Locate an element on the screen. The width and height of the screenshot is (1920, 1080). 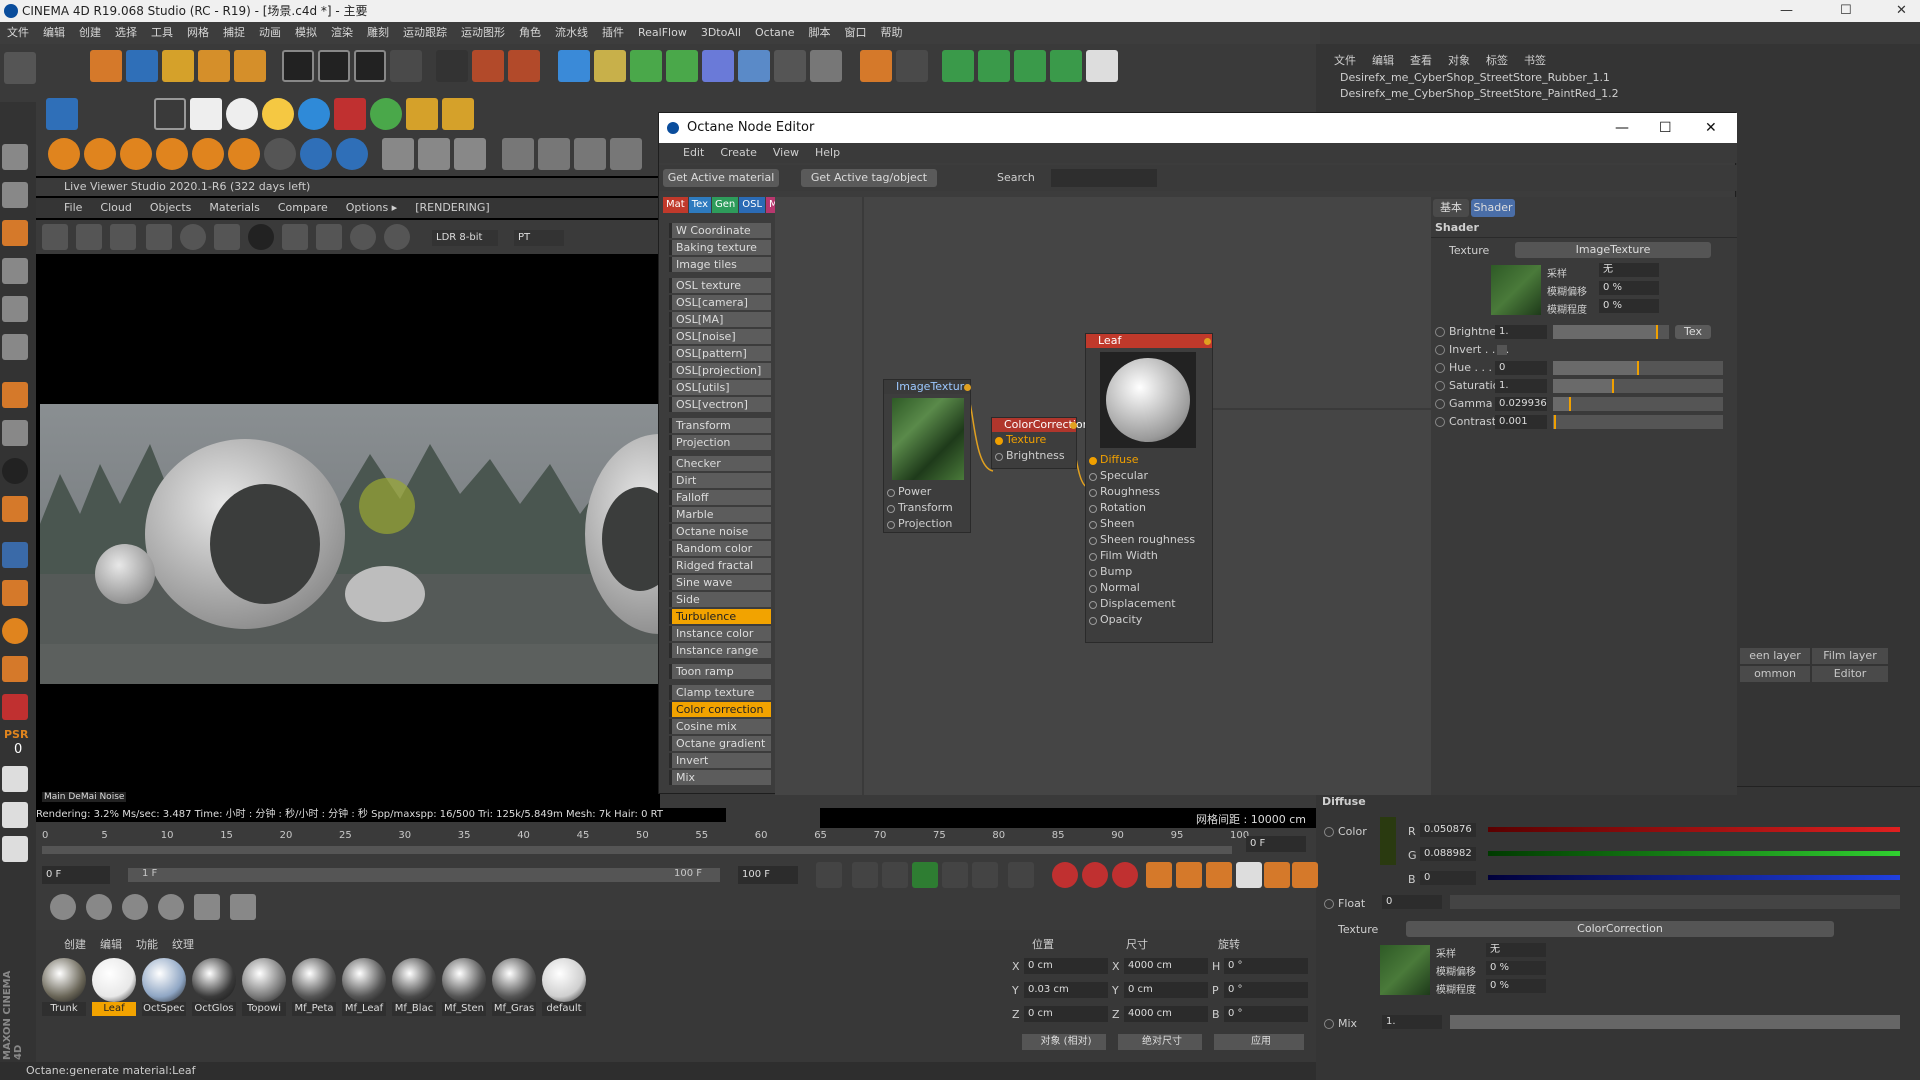
go-end-icon is located at coordinates (1021, 875).